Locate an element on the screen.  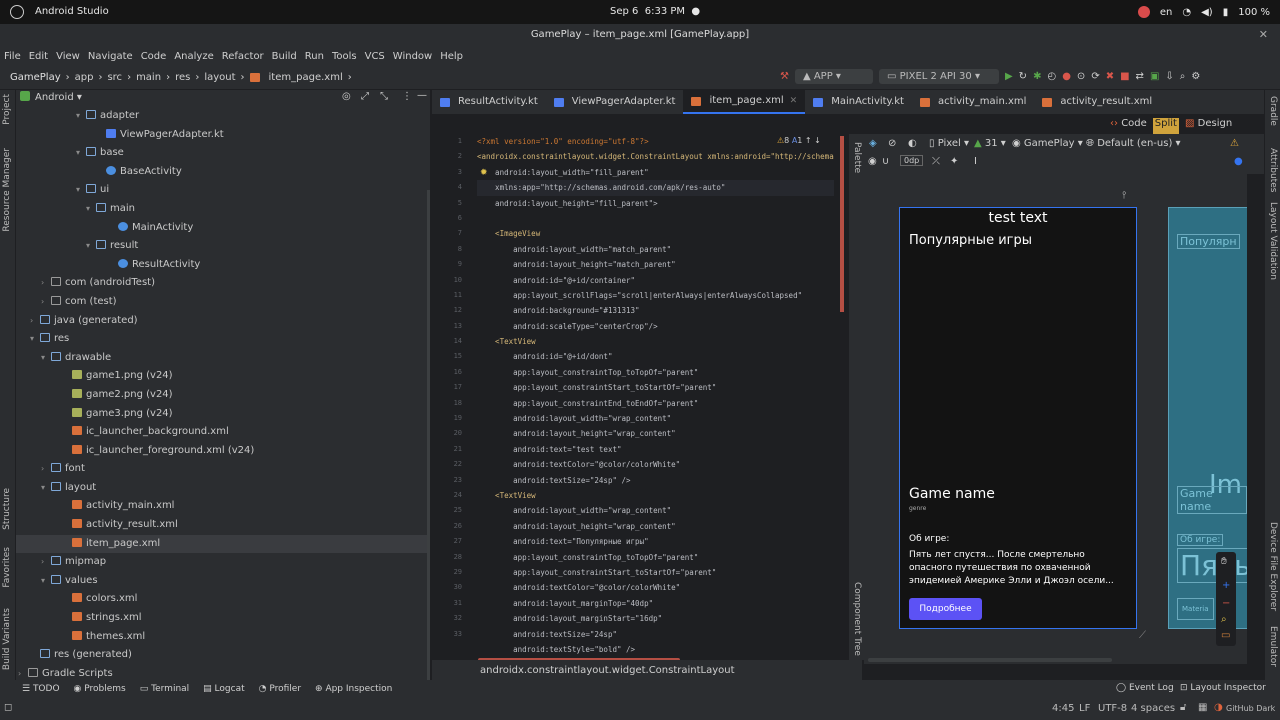
preview-genre: genre is located at coordinates (917, 508).